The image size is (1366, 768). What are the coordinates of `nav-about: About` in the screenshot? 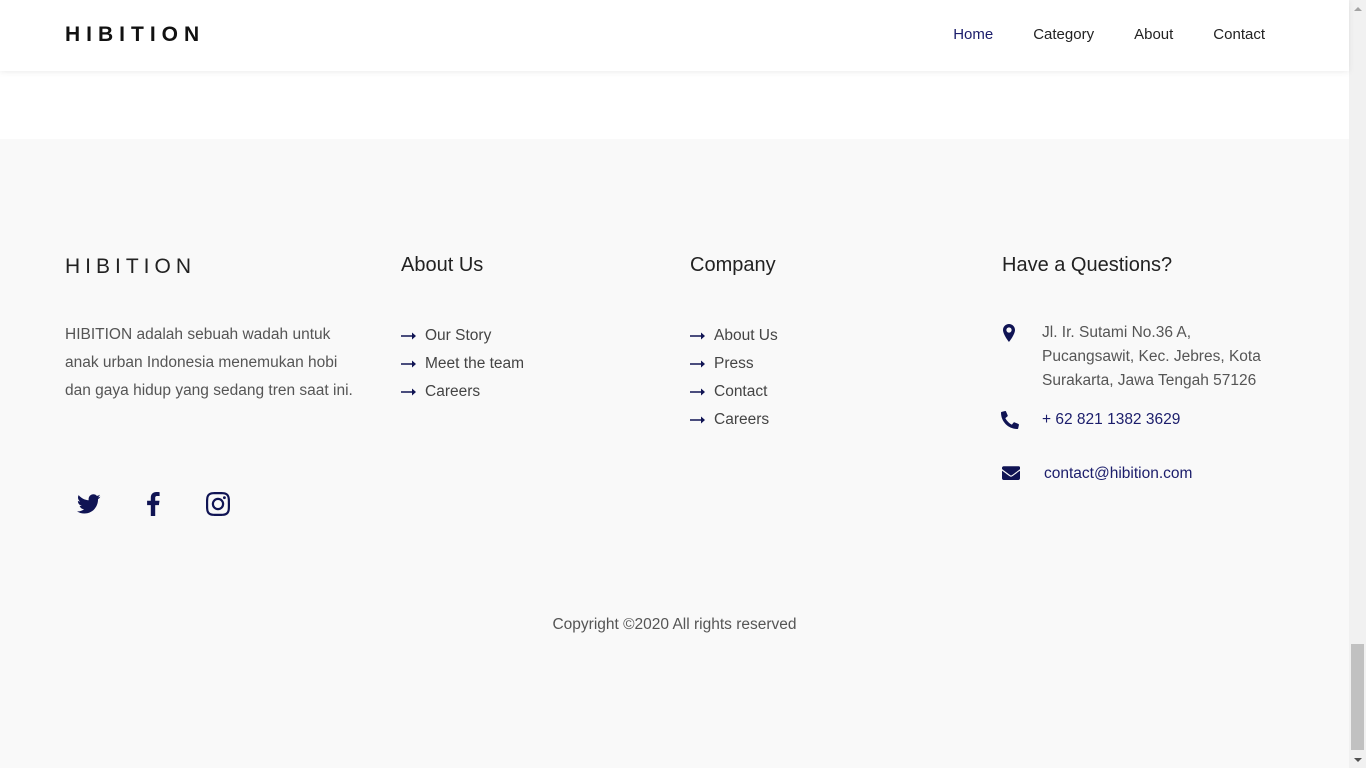 It's located at (1153, 34).